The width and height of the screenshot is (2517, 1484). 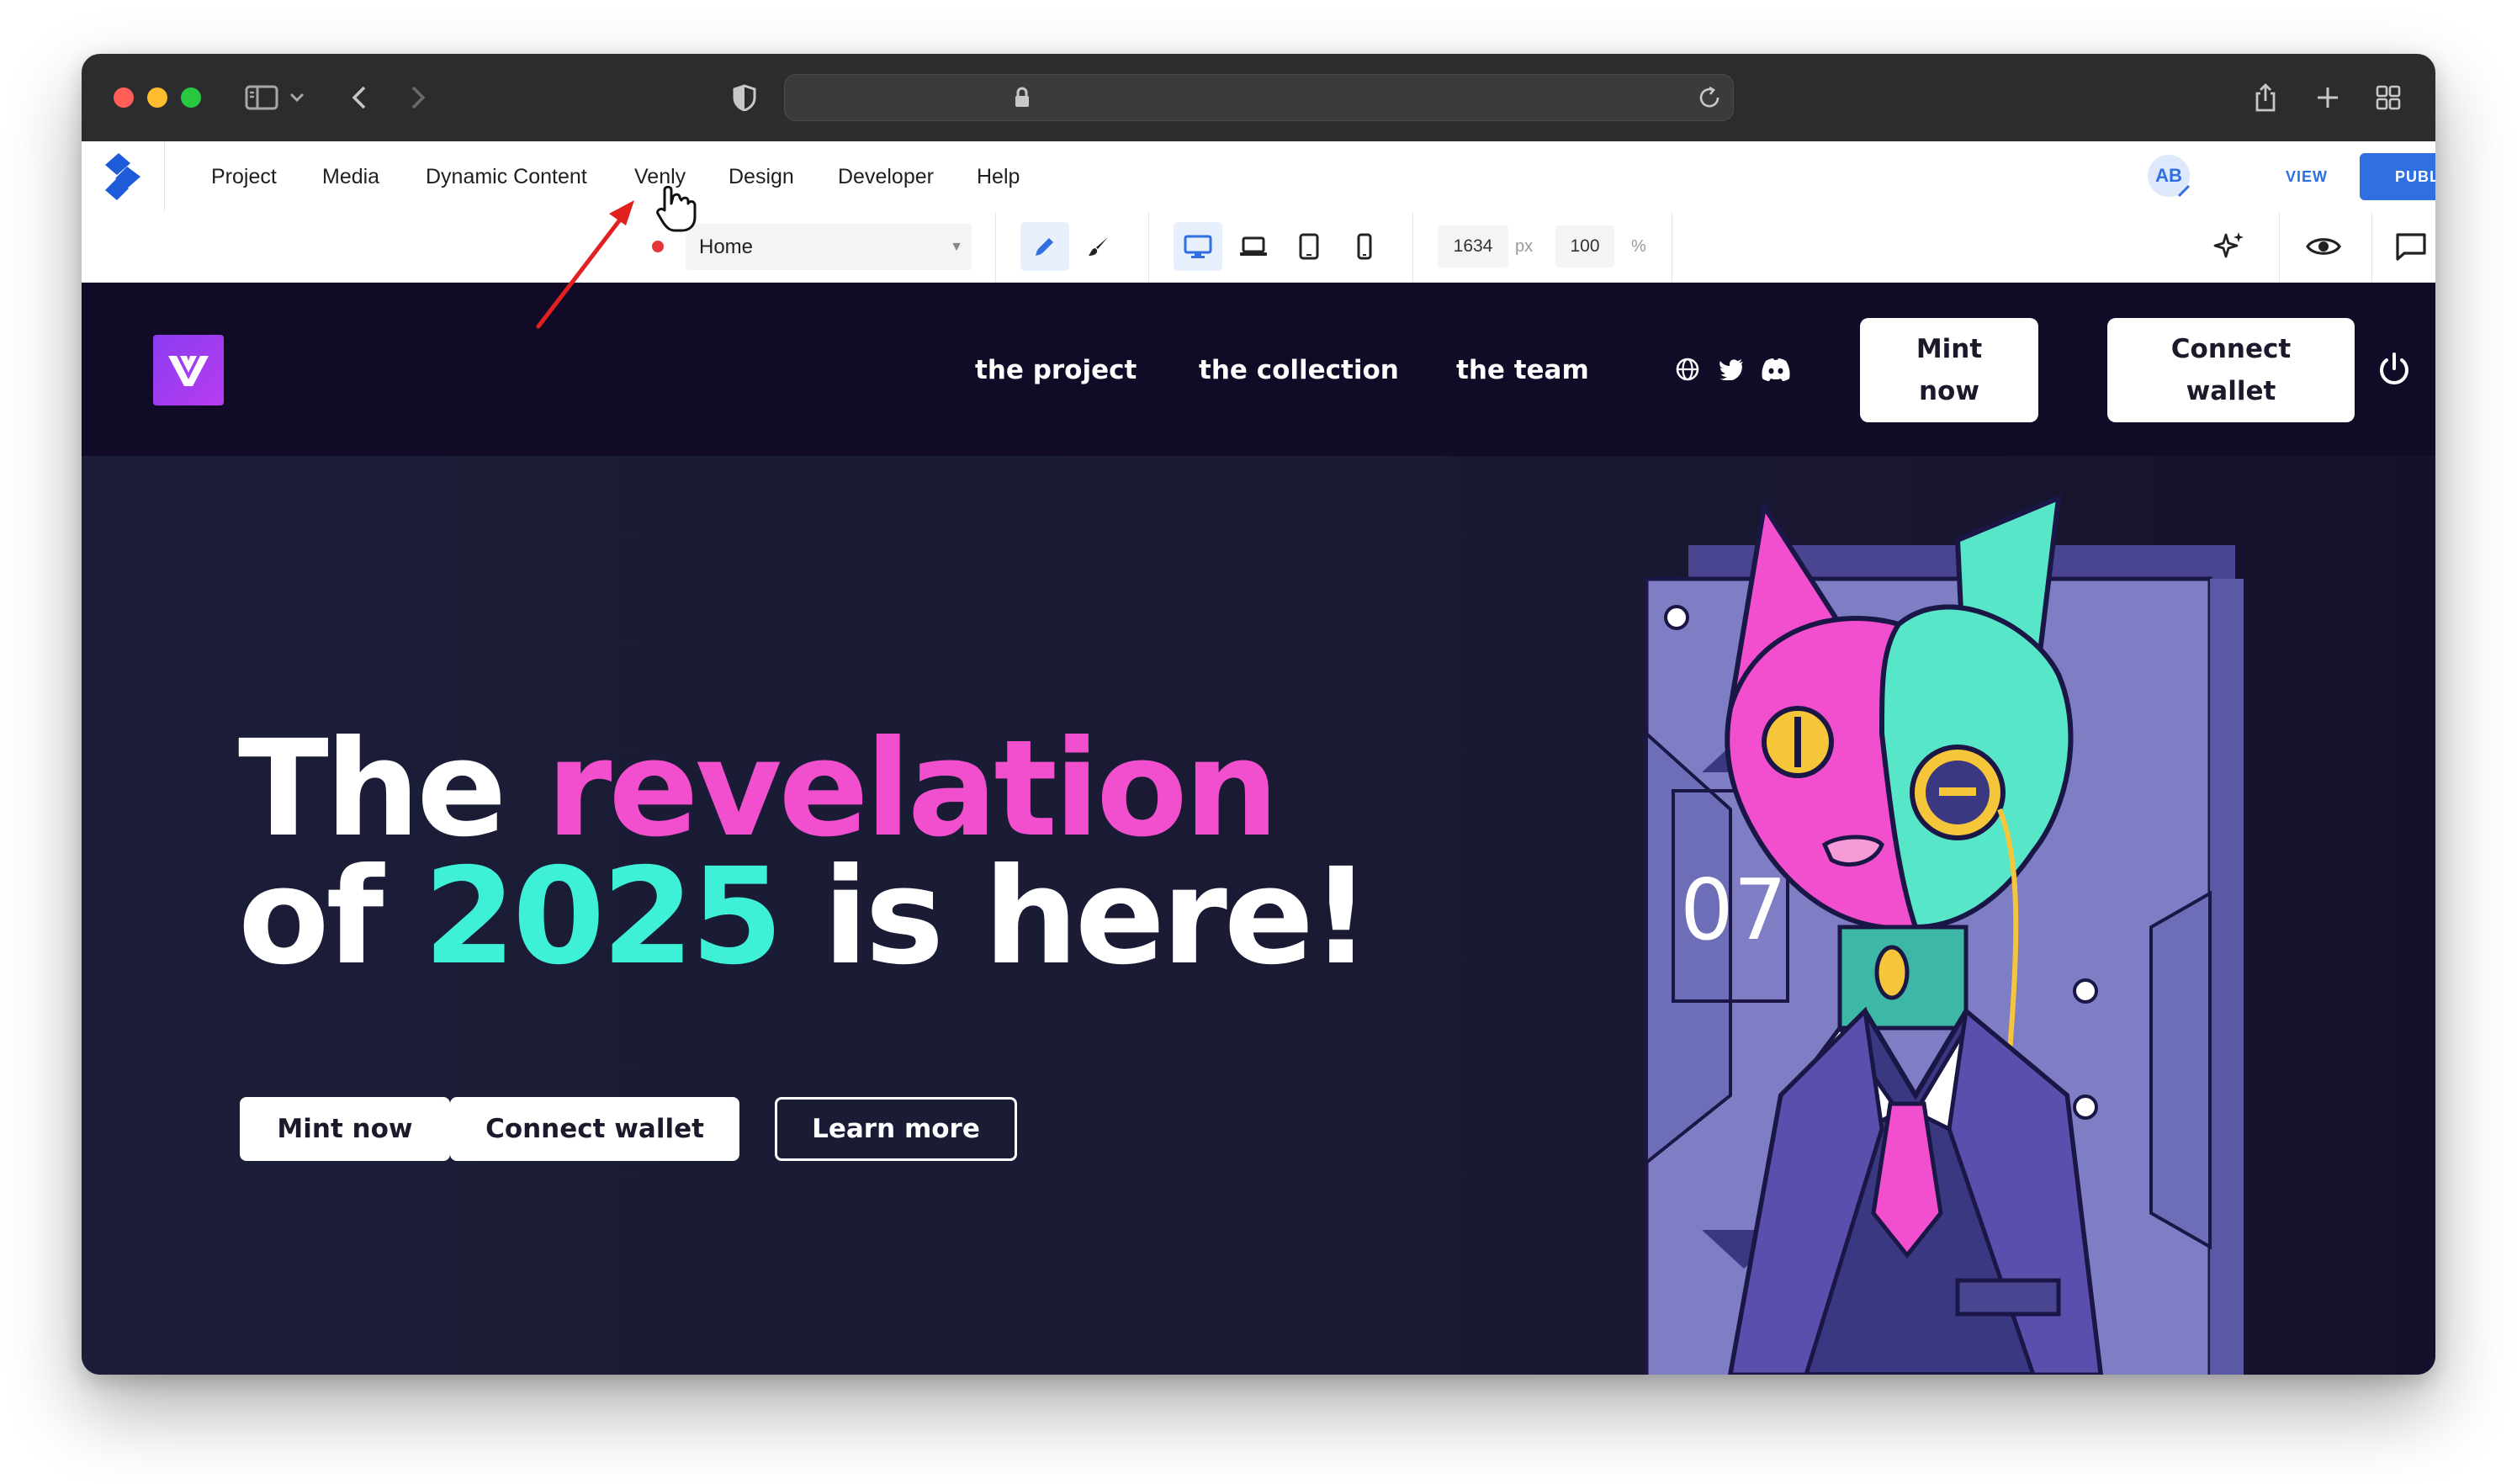 What do you see at coordinates (1044, 246) in the screenshot?
I see `edit-mode-pencil-icon` at bounding box center [1044, 246].